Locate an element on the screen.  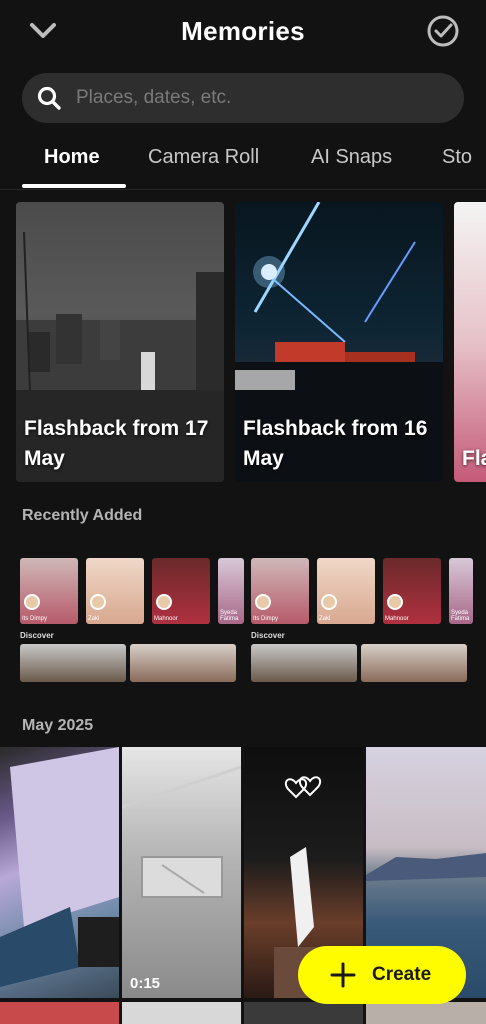
ceiling-photo is located at coordinates (181, 831).